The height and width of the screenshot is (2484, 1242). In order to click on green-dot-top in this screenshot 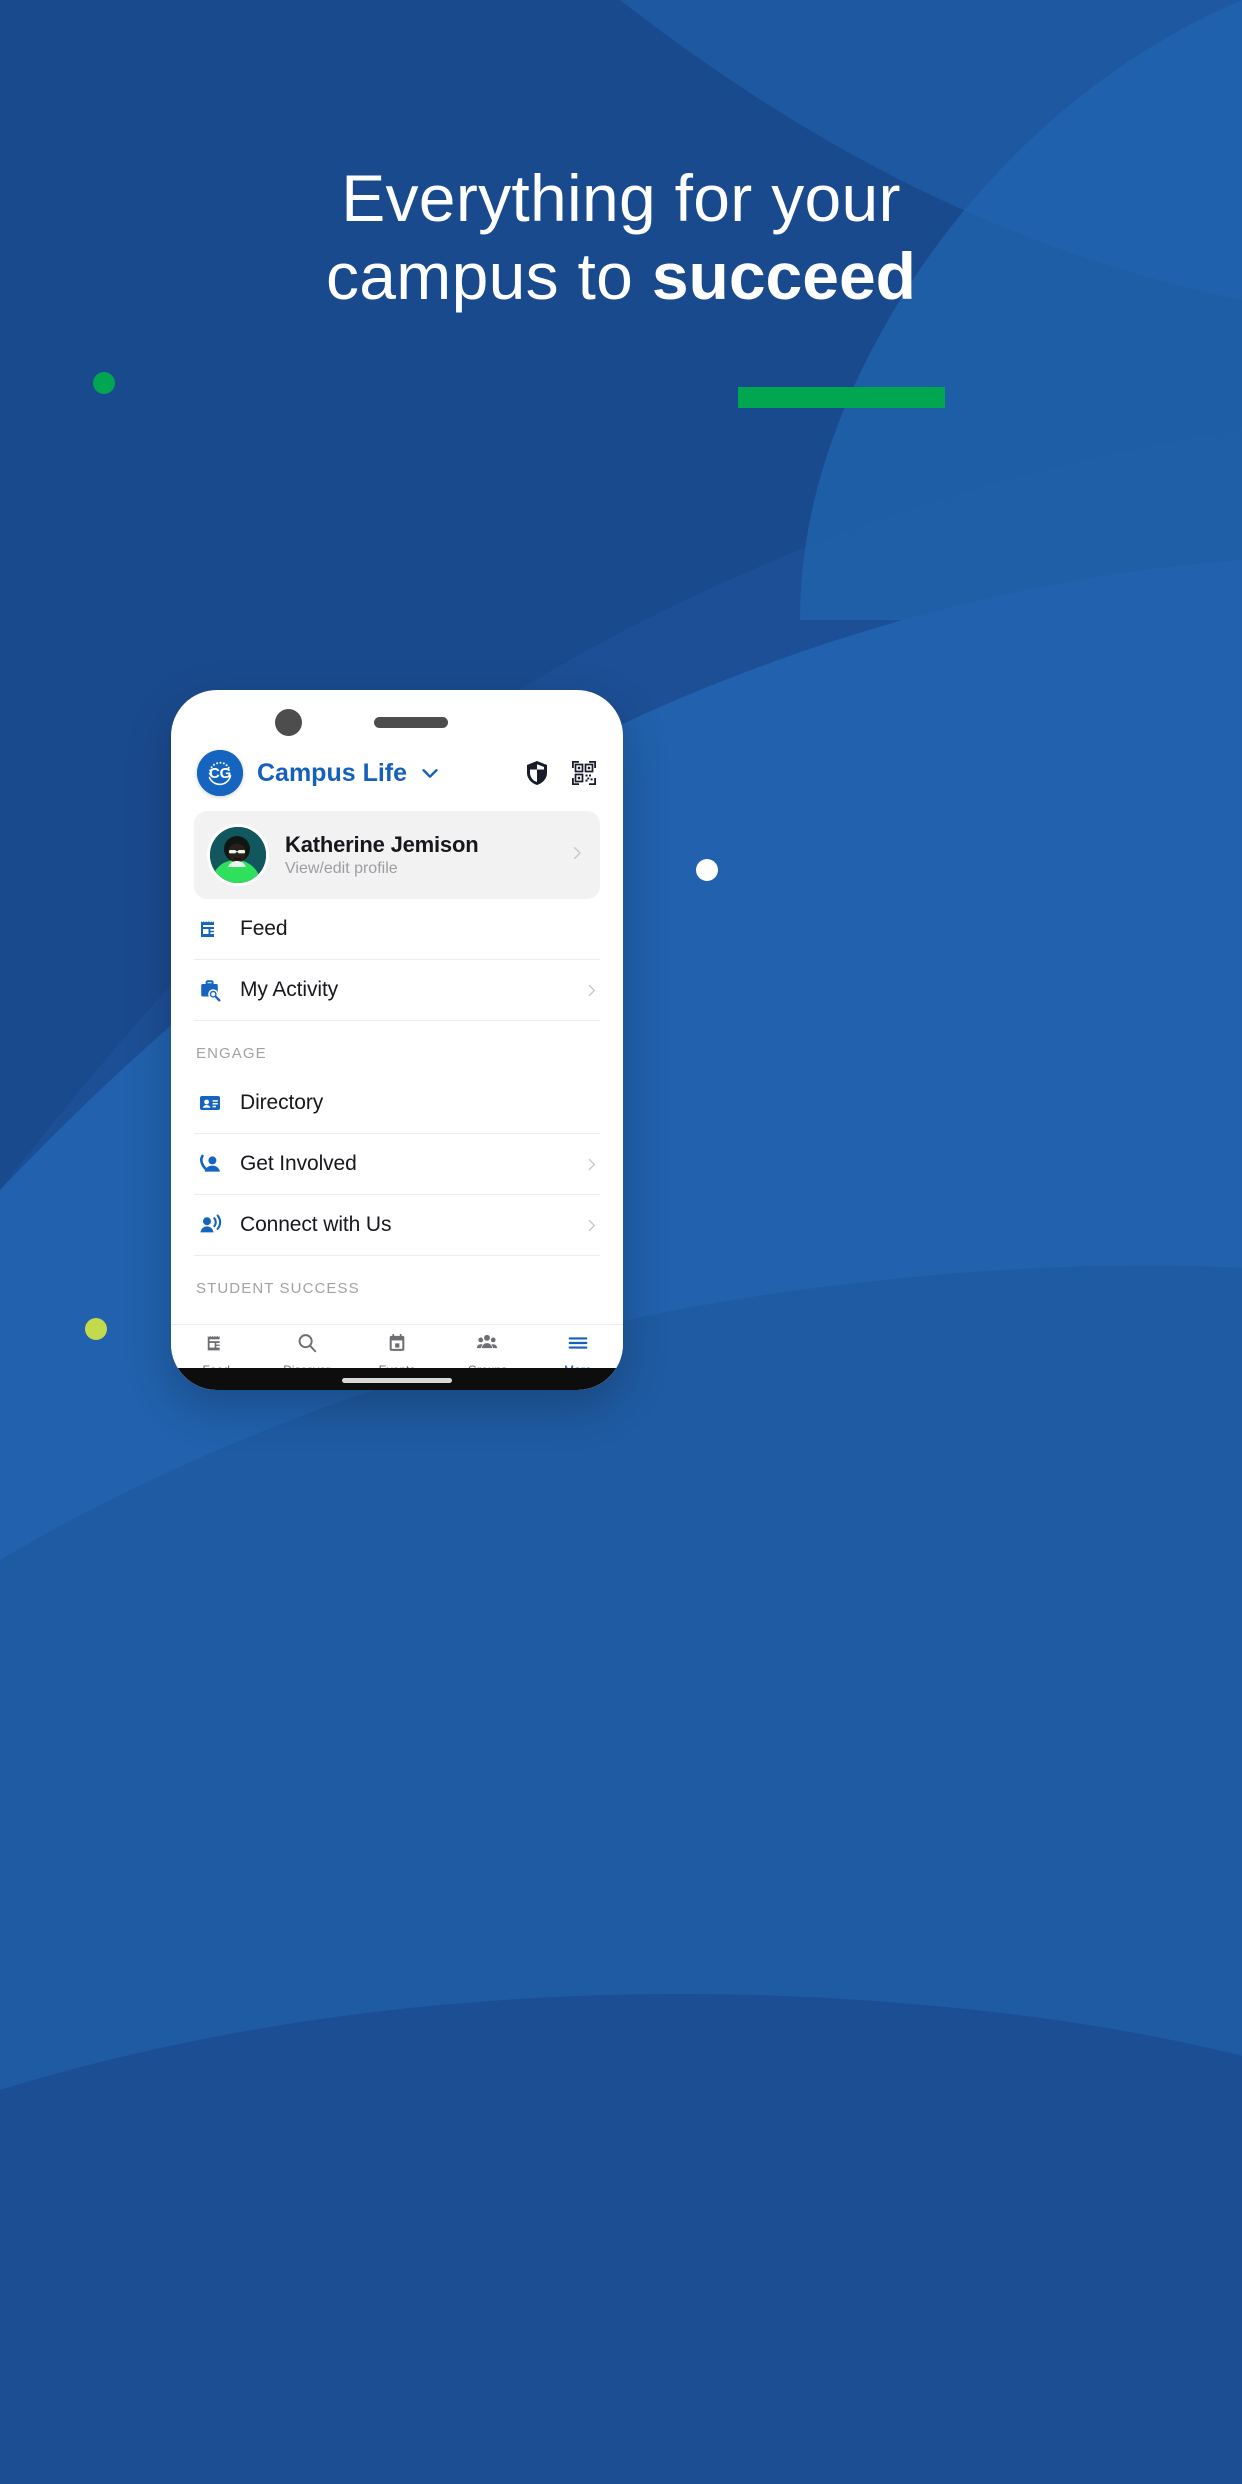, I will do `click(104, 383)`.